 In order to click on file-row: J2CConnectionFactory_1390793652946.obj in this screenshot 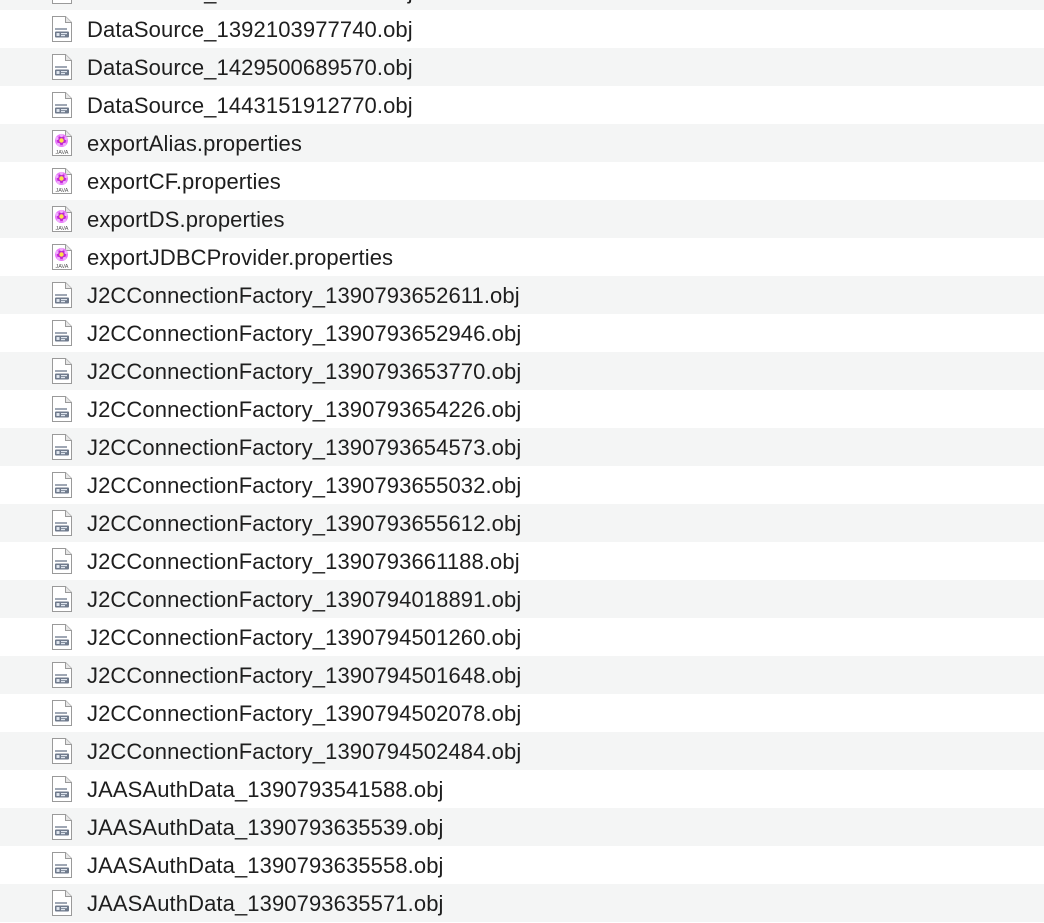, I will do `click(522, 333)`.